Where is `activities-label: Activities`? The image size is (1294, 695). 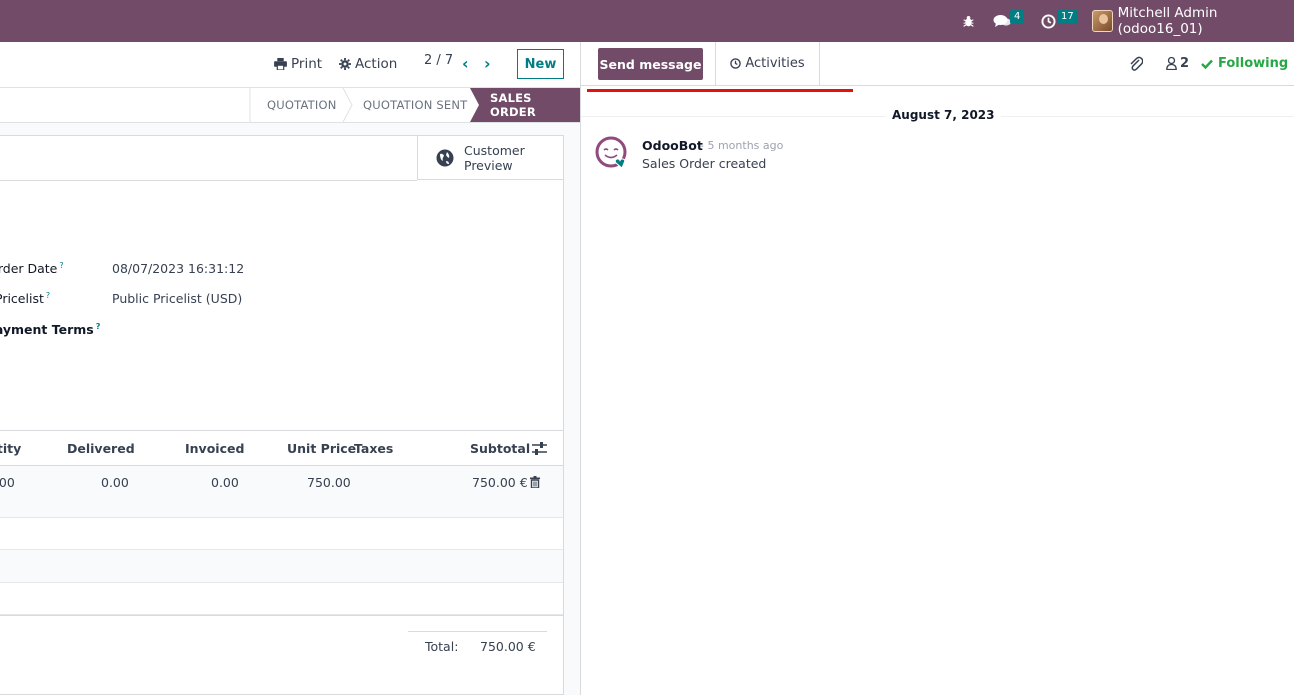 activities-label: Activities is located at coordinates (775, 63).